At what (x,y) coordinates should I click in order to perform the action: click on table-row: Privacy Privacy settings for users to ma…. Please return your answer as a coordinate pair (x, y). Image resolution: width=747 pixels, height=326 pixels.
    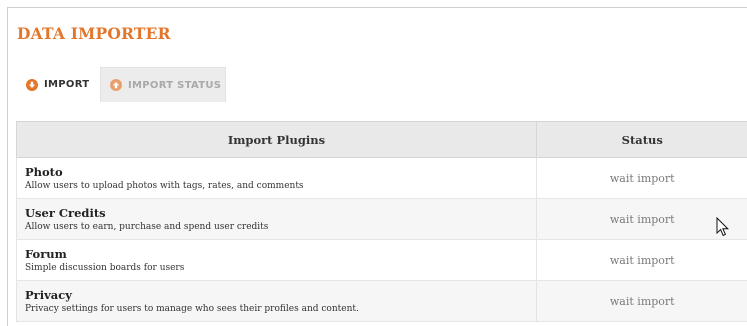
    Looking at the image, I should click on (381, 301).